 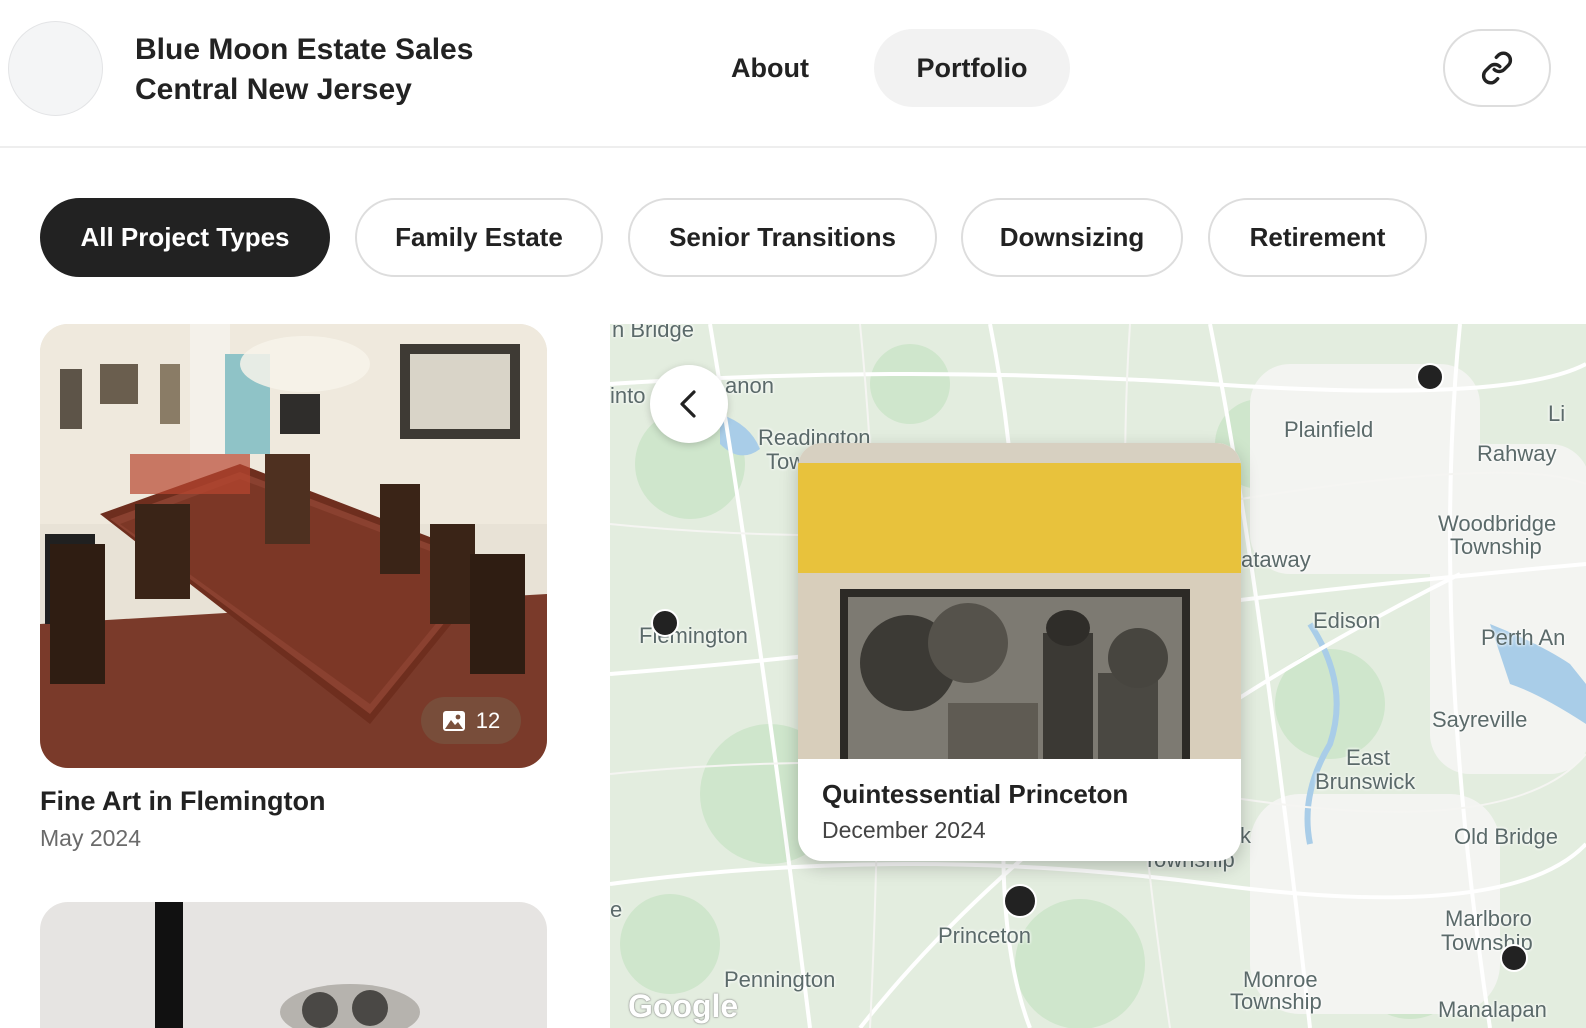 What do you see at coordinates (1492, 1009) in the screenshot?
I see `map-label: Manalapan` at bounding box center [1492, 1009].